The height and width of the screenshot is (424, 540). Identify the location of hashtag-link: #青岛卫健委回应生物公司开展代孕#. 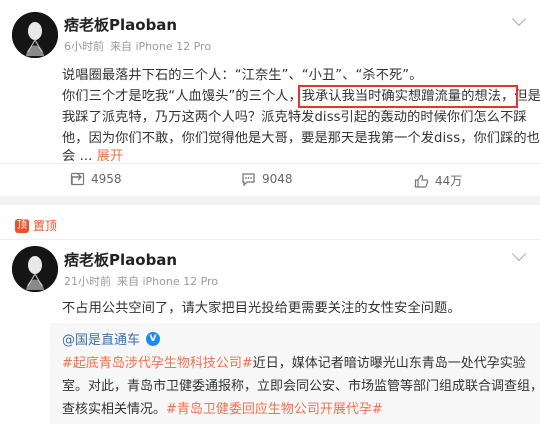
(274, 409).